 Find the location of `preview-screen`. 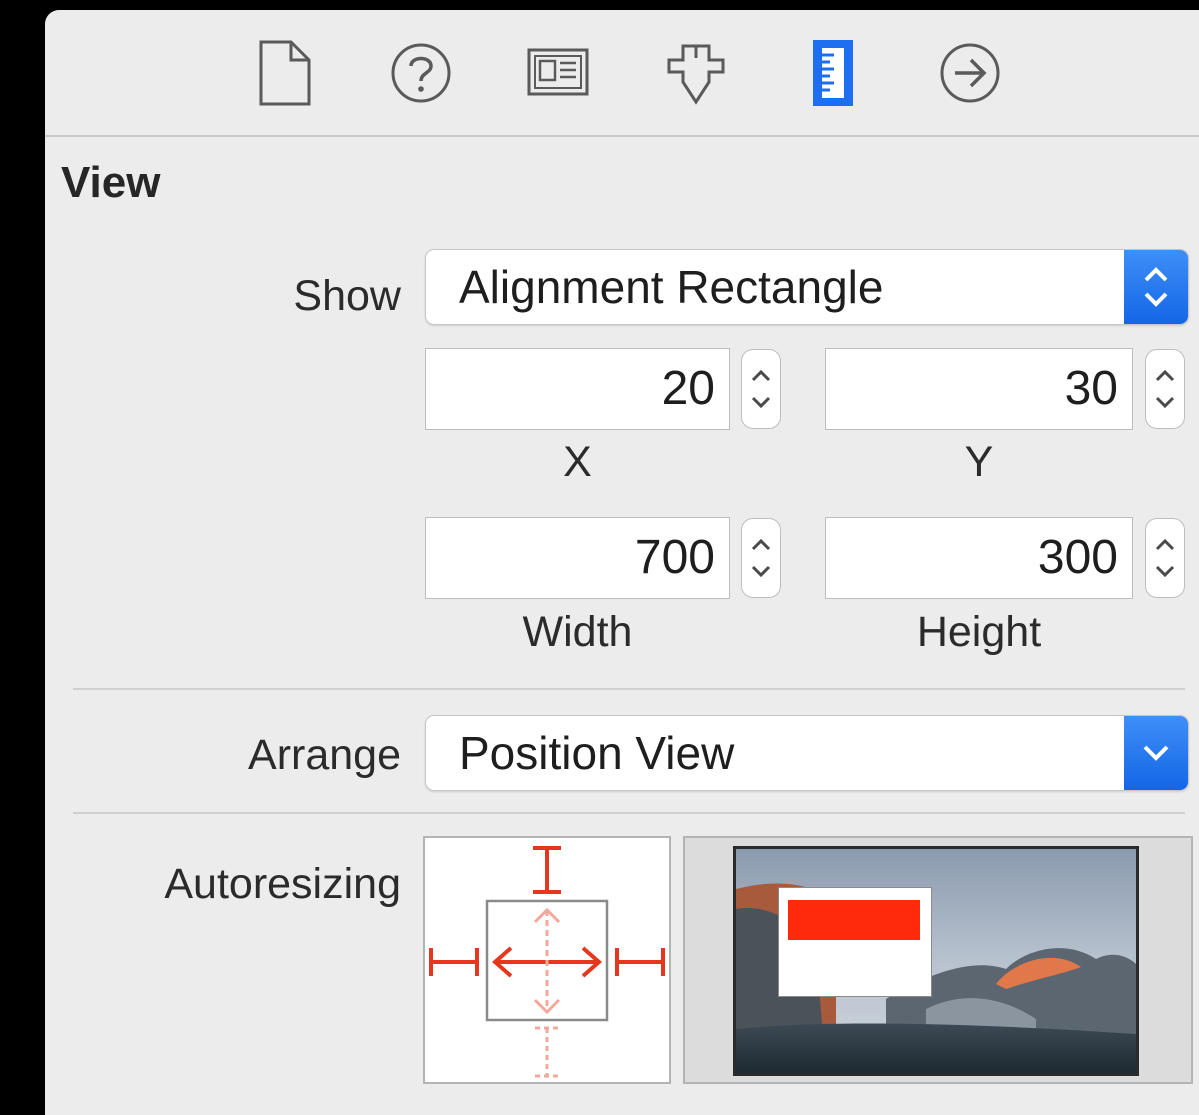

preview-screen is located at coordinates (936, 961).